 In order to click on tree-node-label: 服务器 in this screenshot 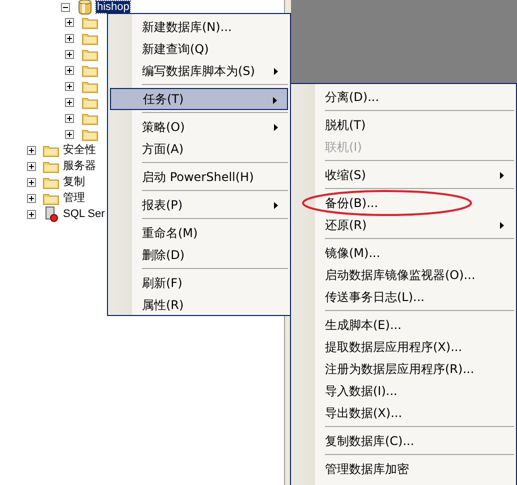, I will do `click(79, 166)`.